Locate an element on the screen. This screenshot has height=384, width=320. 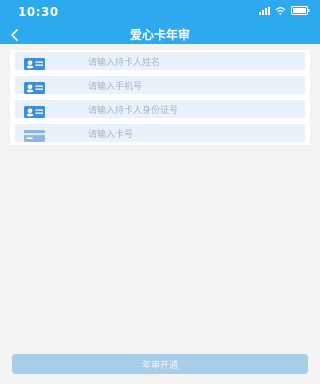
signal-icon is located at coordinates (264, 10).